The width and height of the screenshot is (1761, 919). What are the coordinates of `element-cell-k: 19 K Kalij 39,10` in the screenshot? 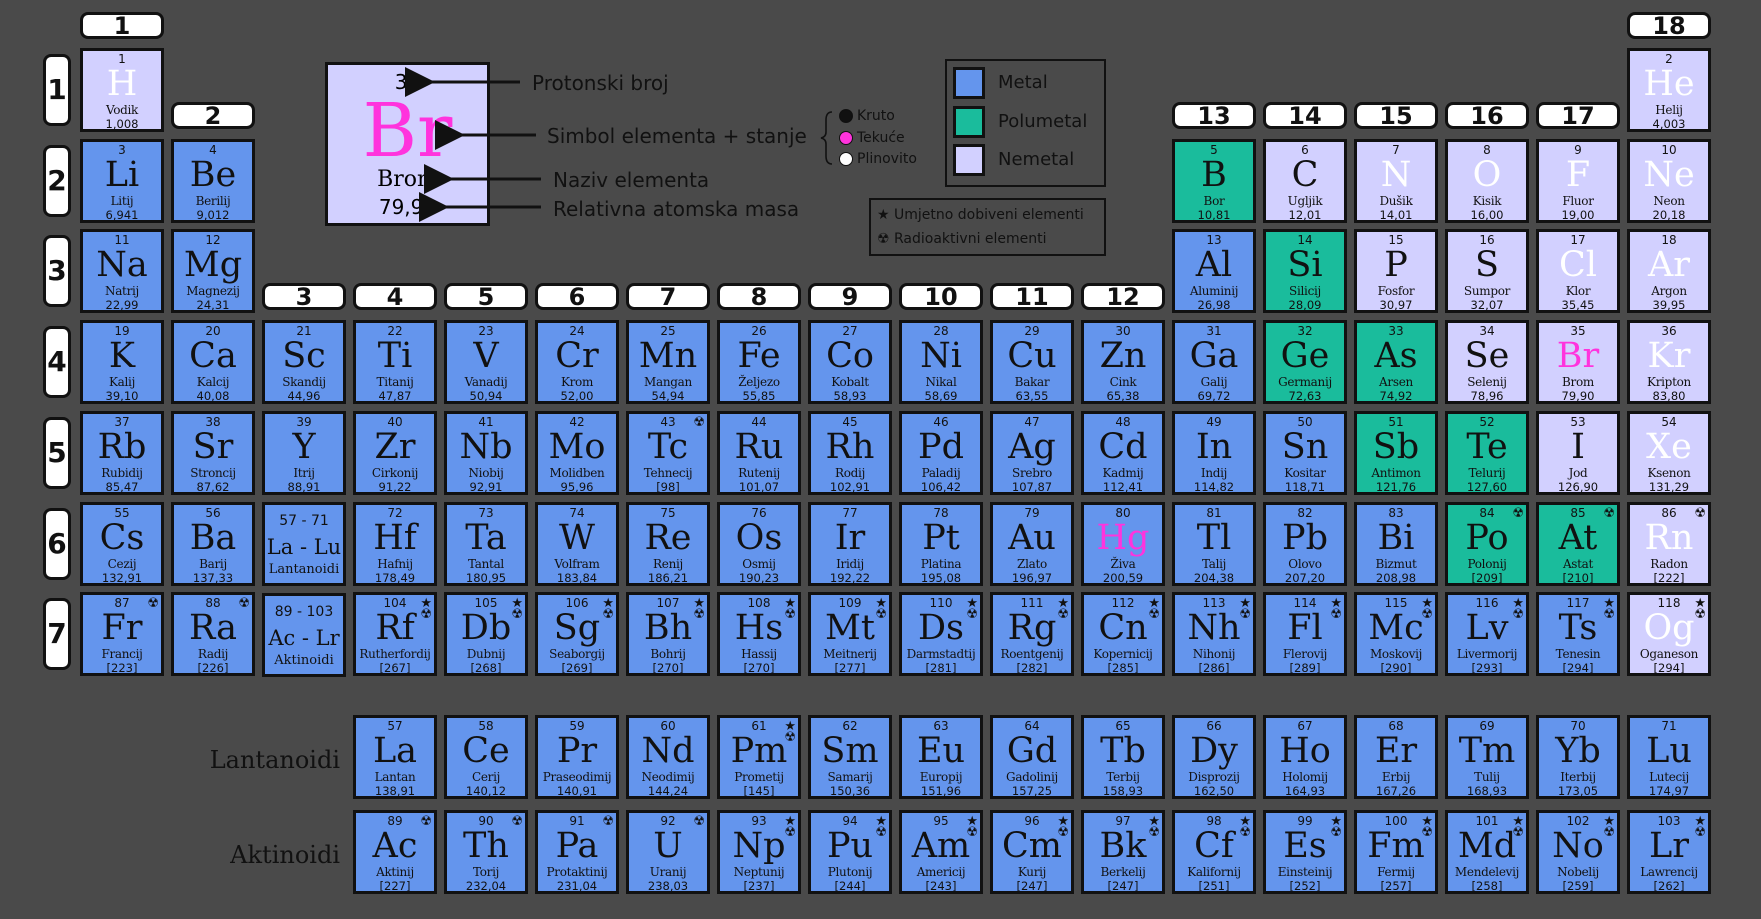 It's located at (122, 362).